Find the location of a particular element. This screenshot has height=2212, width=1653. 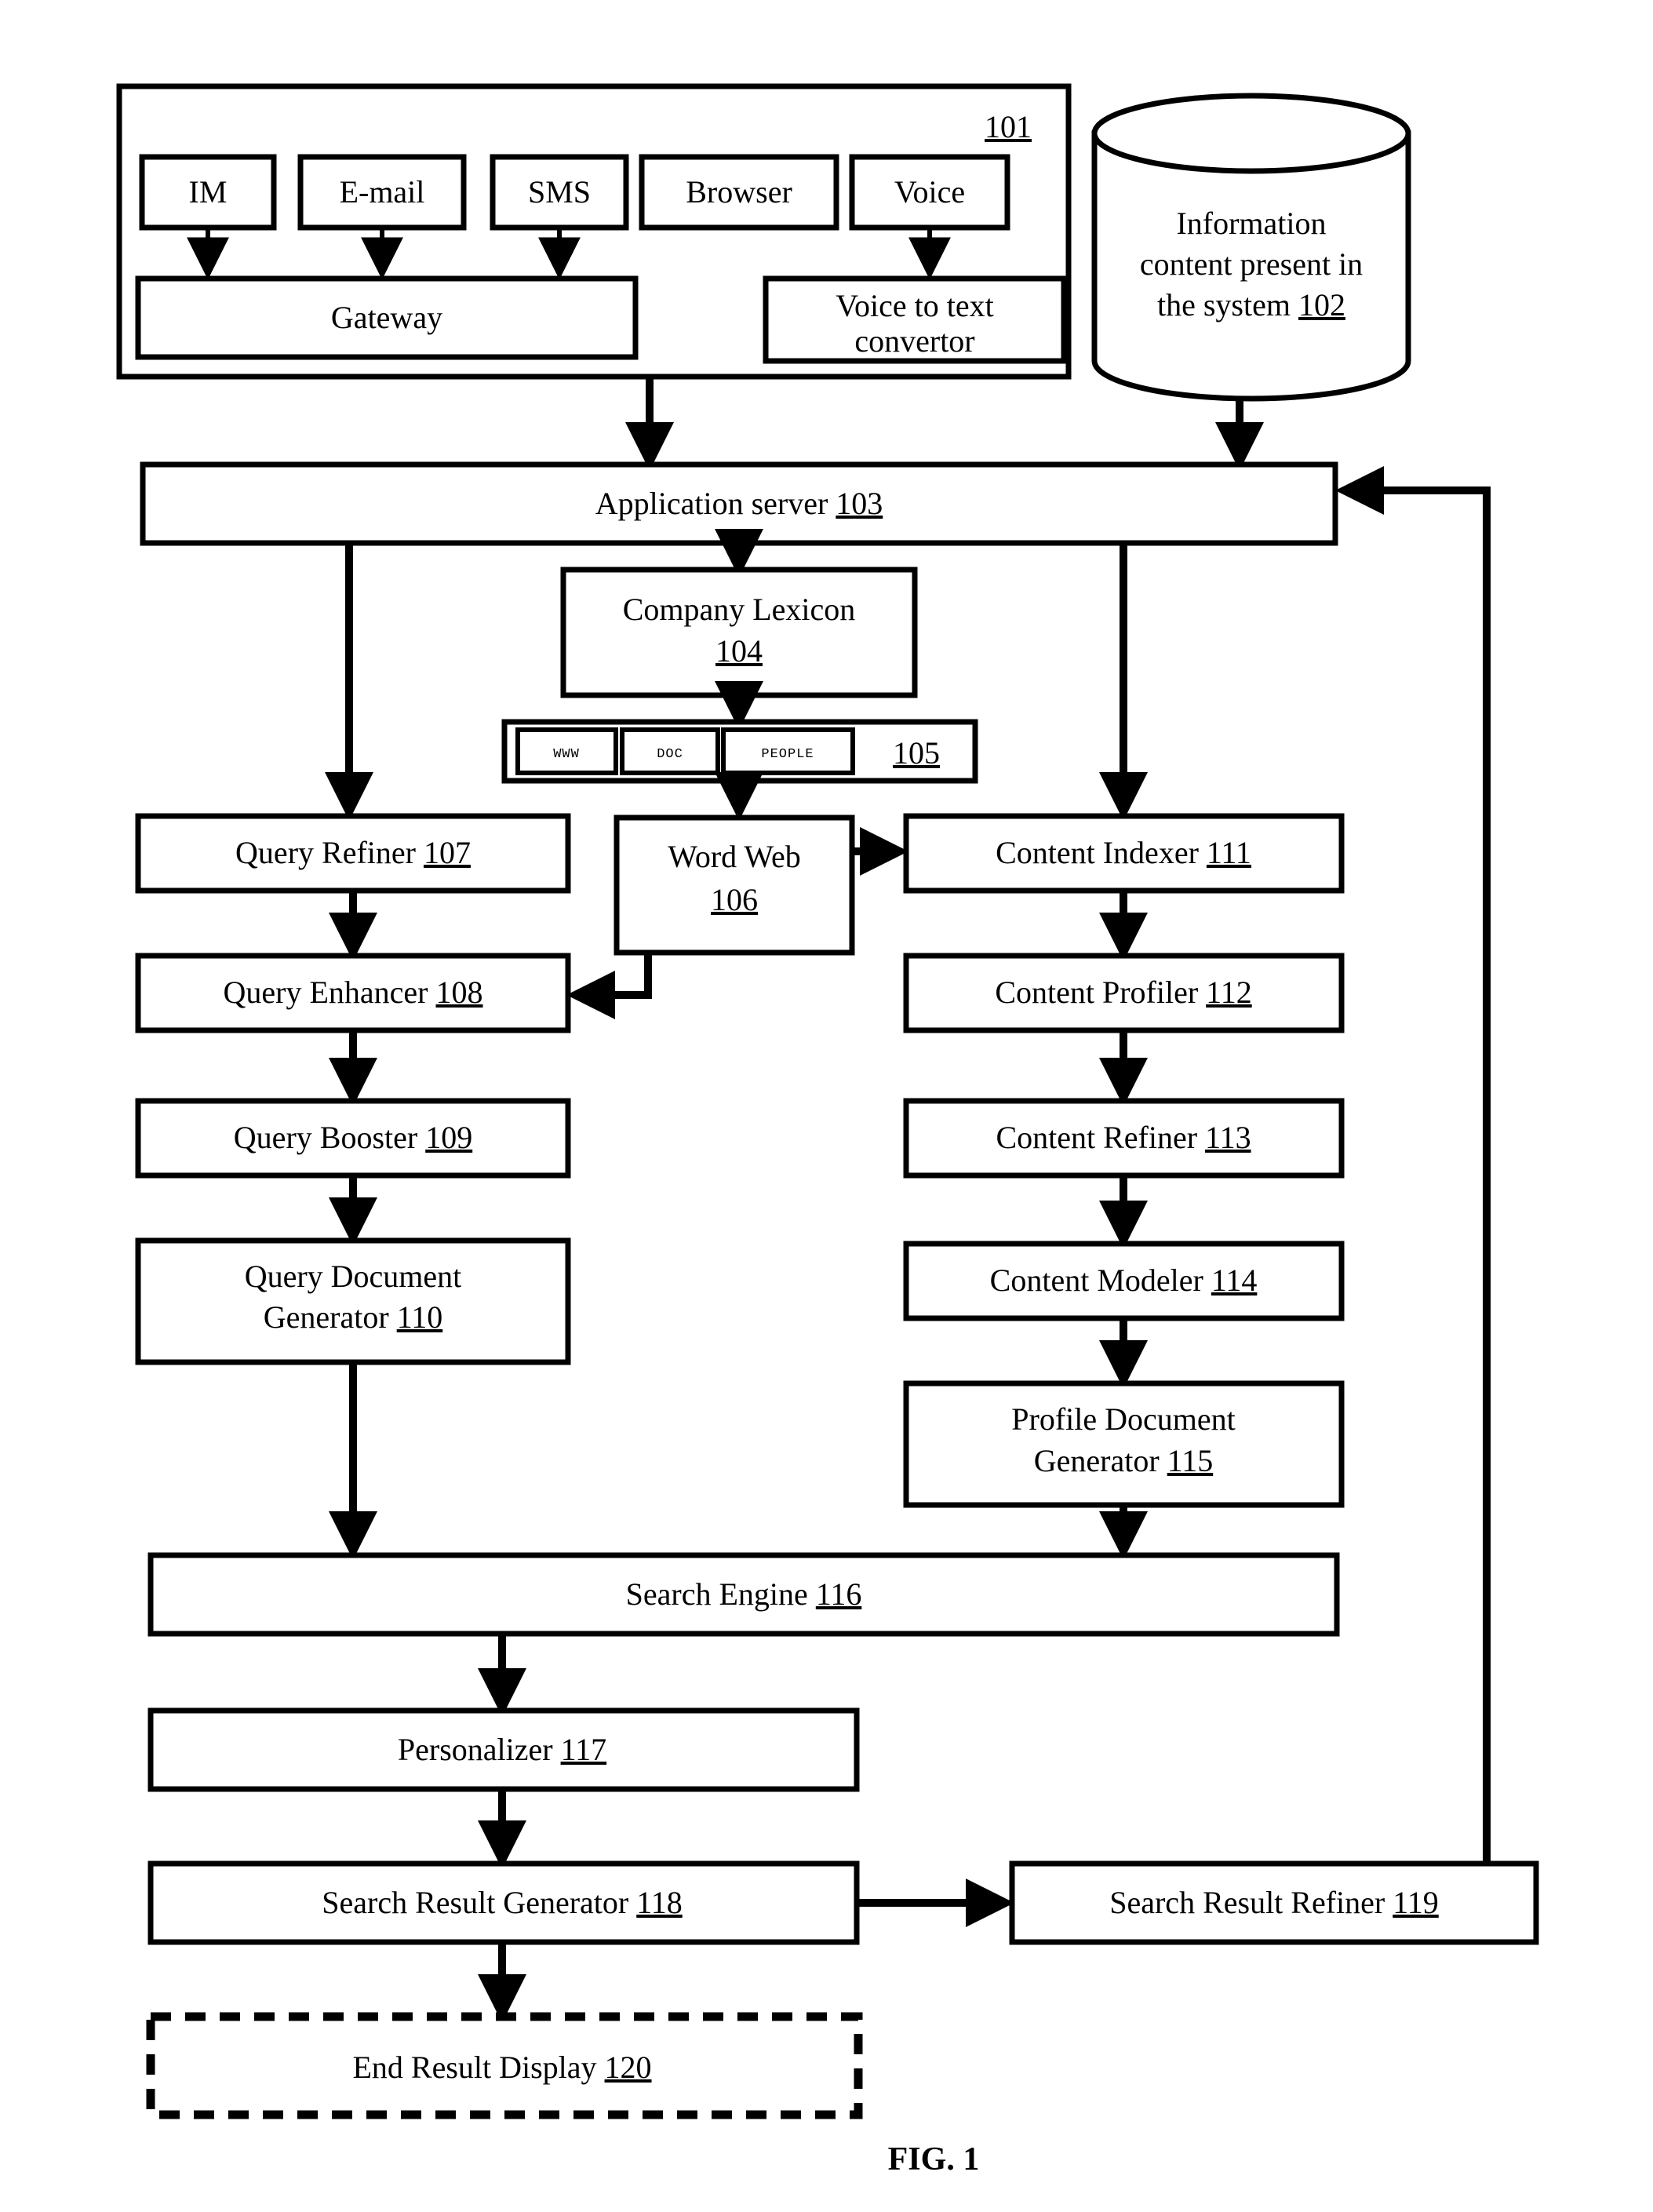

node-end-result-display: End Result Display 120 is located at coordinates (505, 2065).